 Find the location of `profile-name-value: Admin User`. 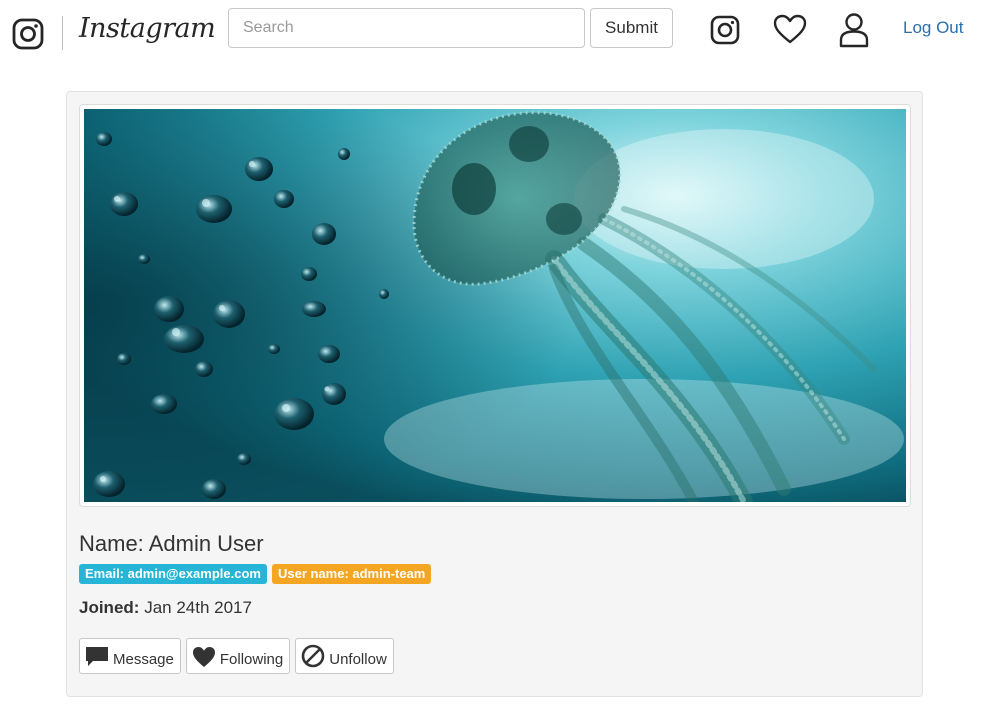

profile-name-value: Admin User is located at coordinates (206, 543).